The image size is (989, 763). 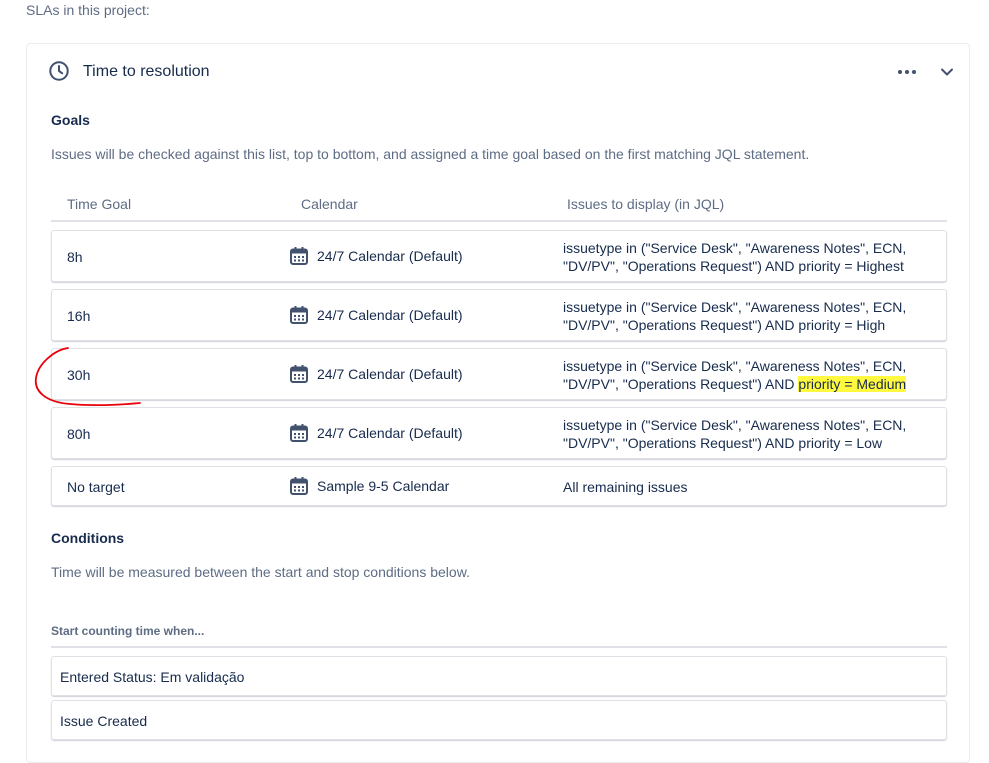 I want to click on goal-time: 30h, so click(x=79, y=375).